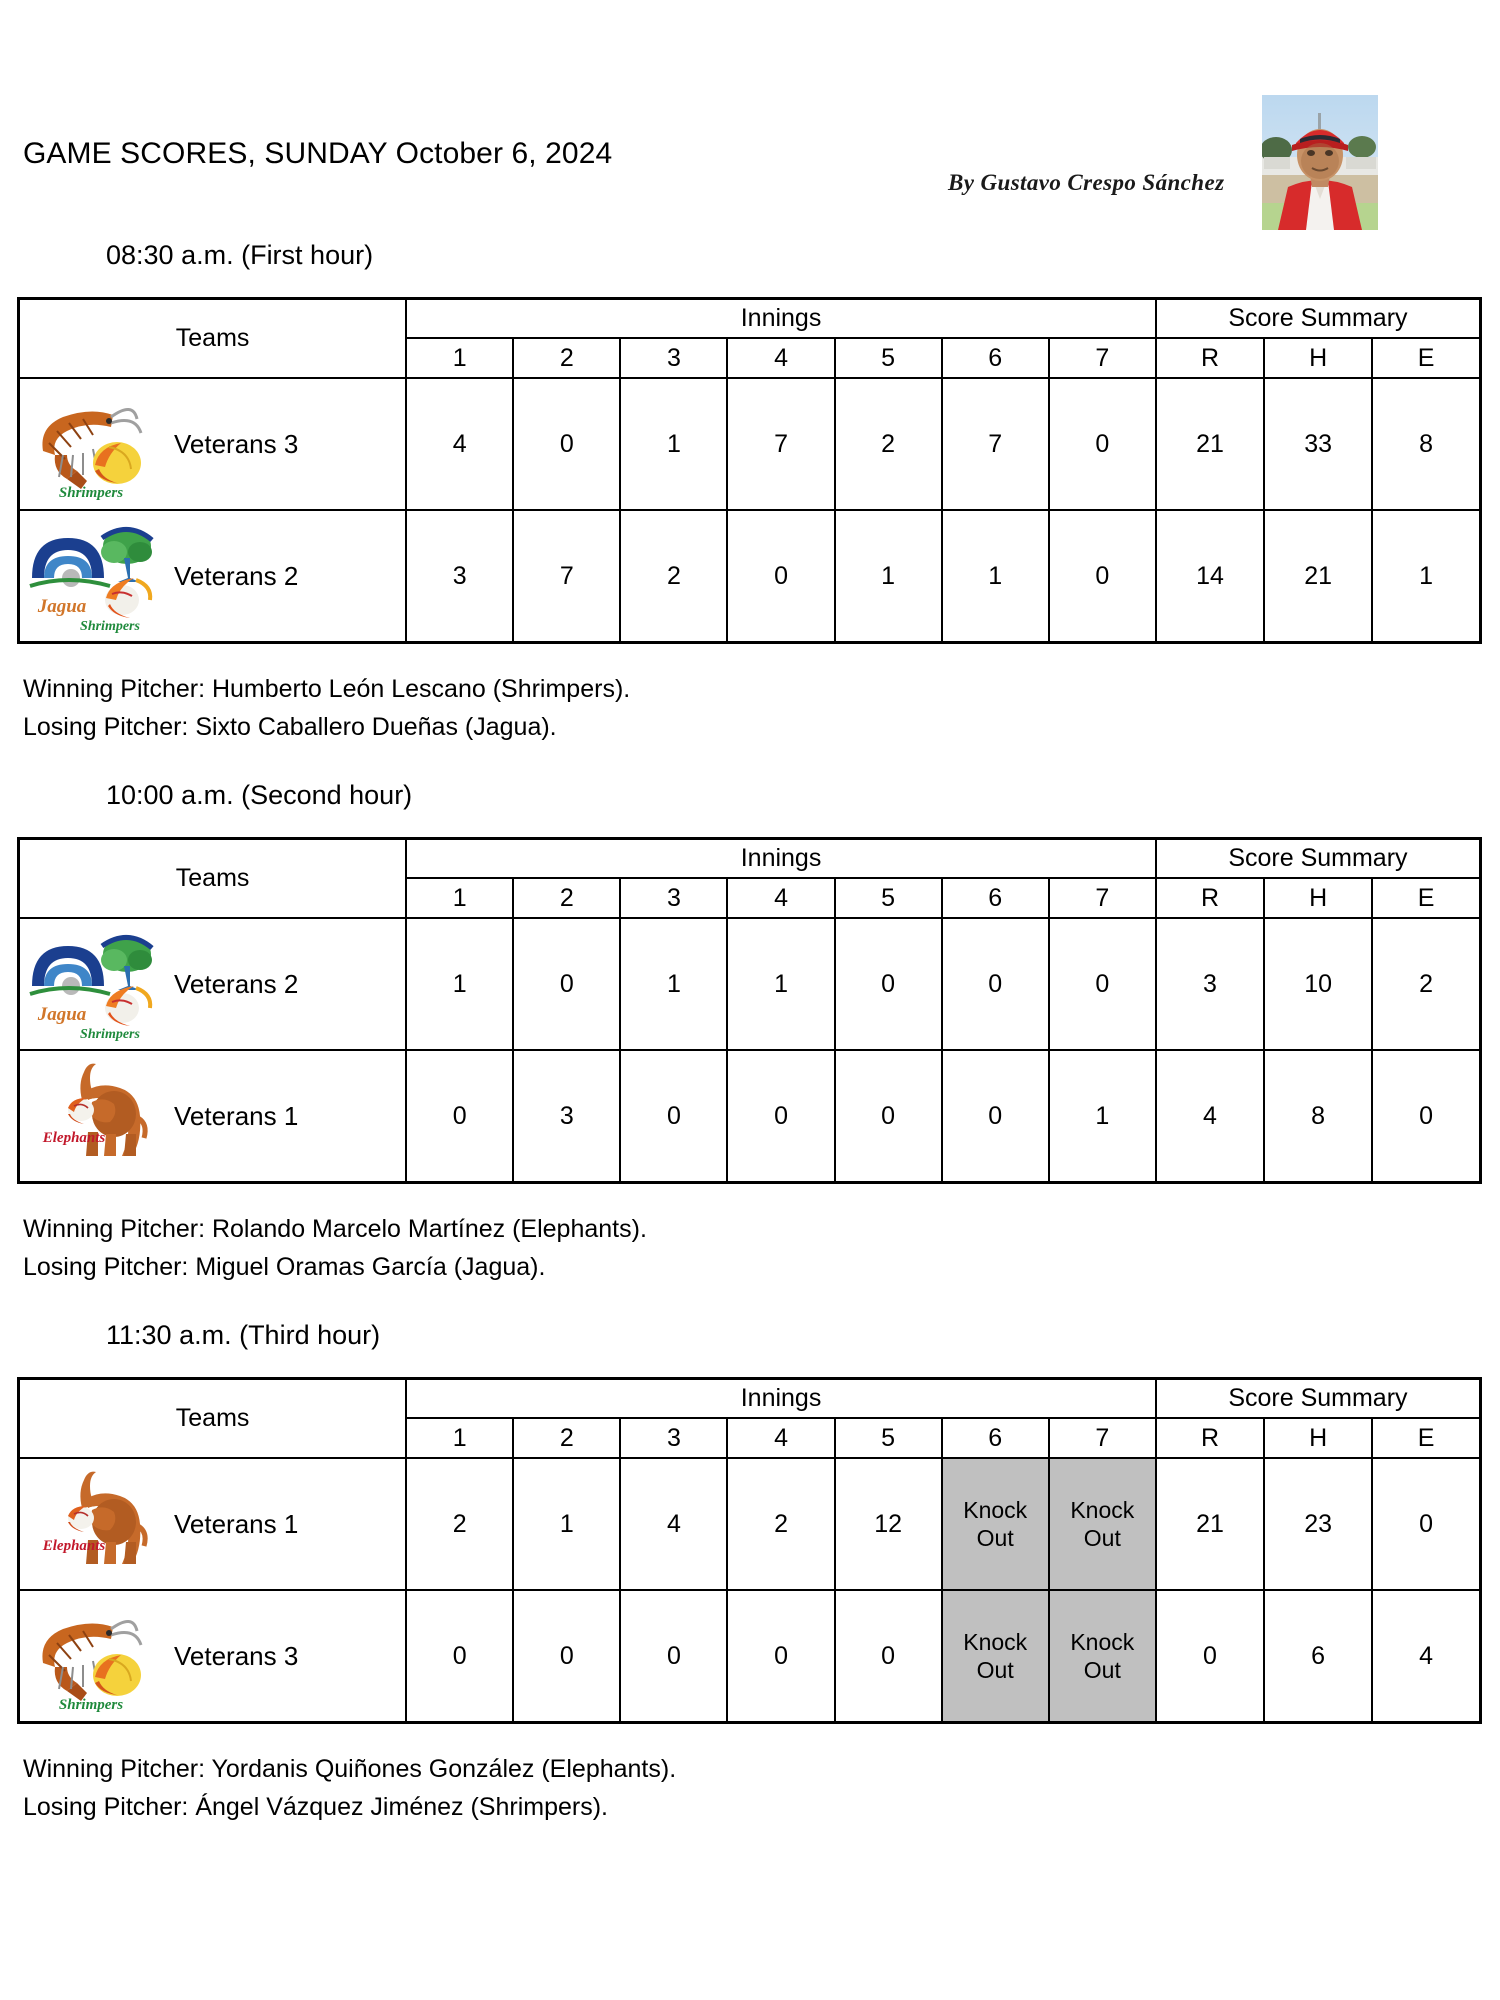 The width and height of the screenshot is (1500, 2000). Describe the element at coordinates (1318, 1656) in the screenshot. I see `total-hits: 6` at that location.